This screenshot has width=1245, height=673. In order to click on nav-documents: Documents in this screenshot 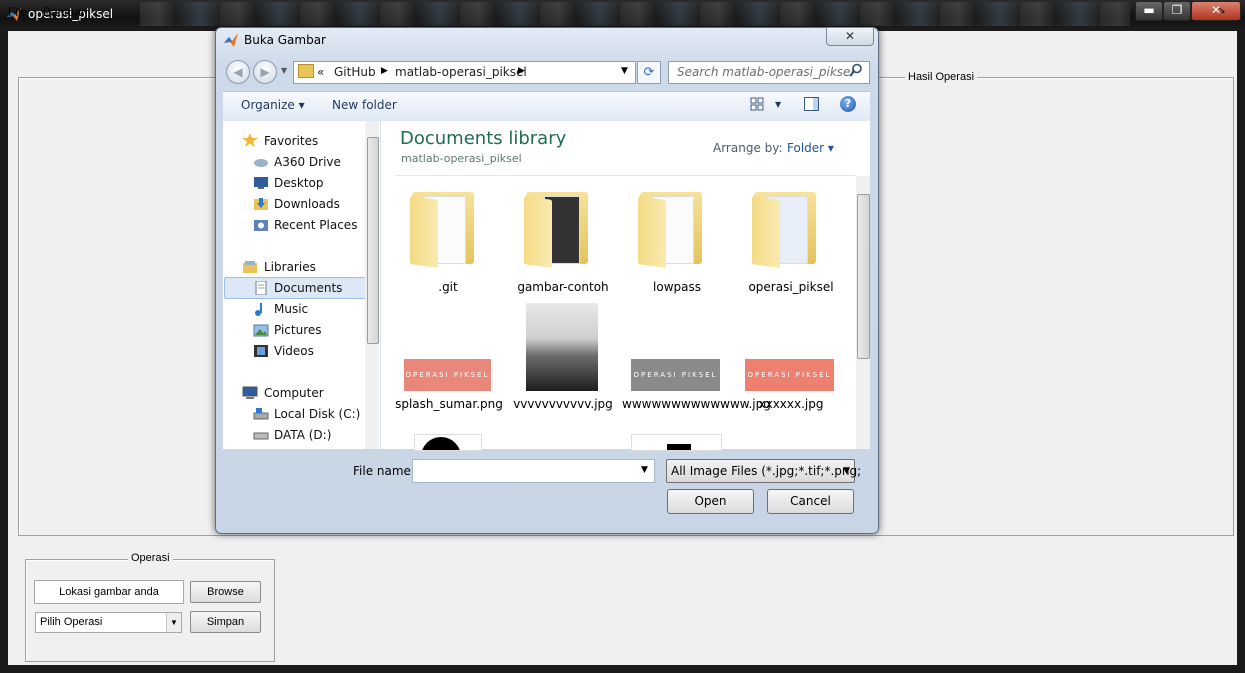, I will do `click(308, 288)`.